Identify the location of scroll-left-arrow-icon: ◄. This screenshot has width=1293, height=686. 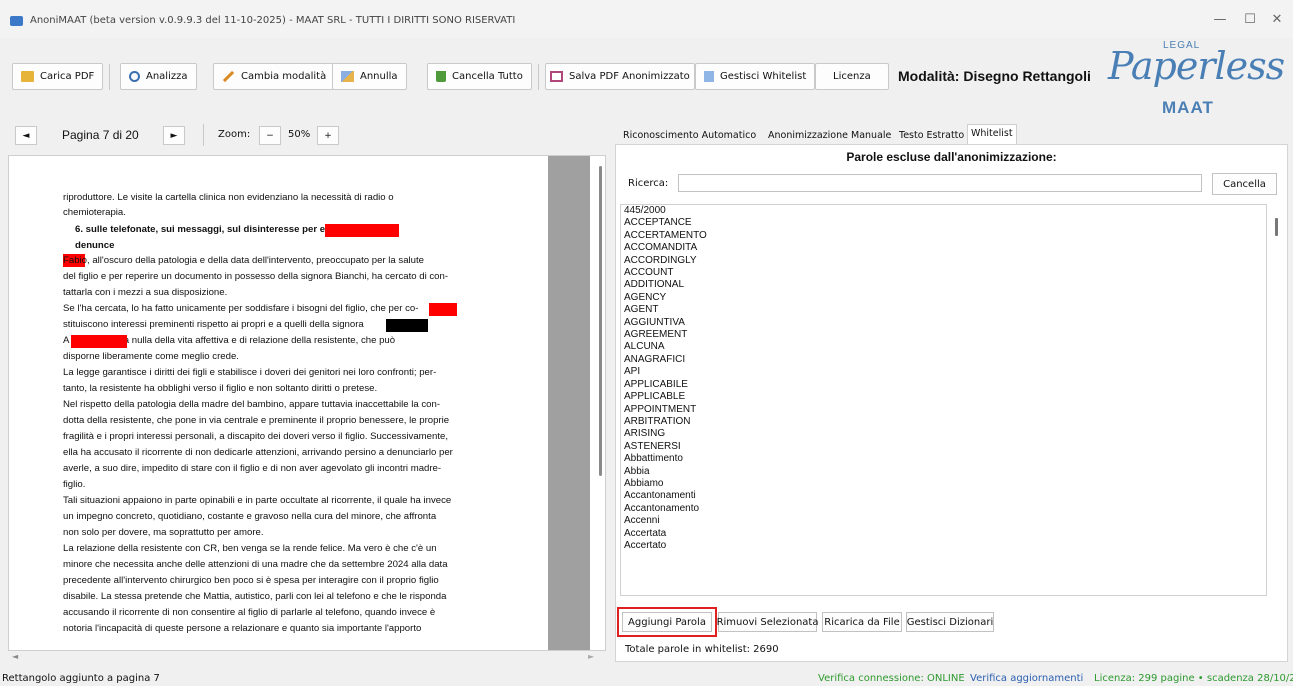
(15, 656).